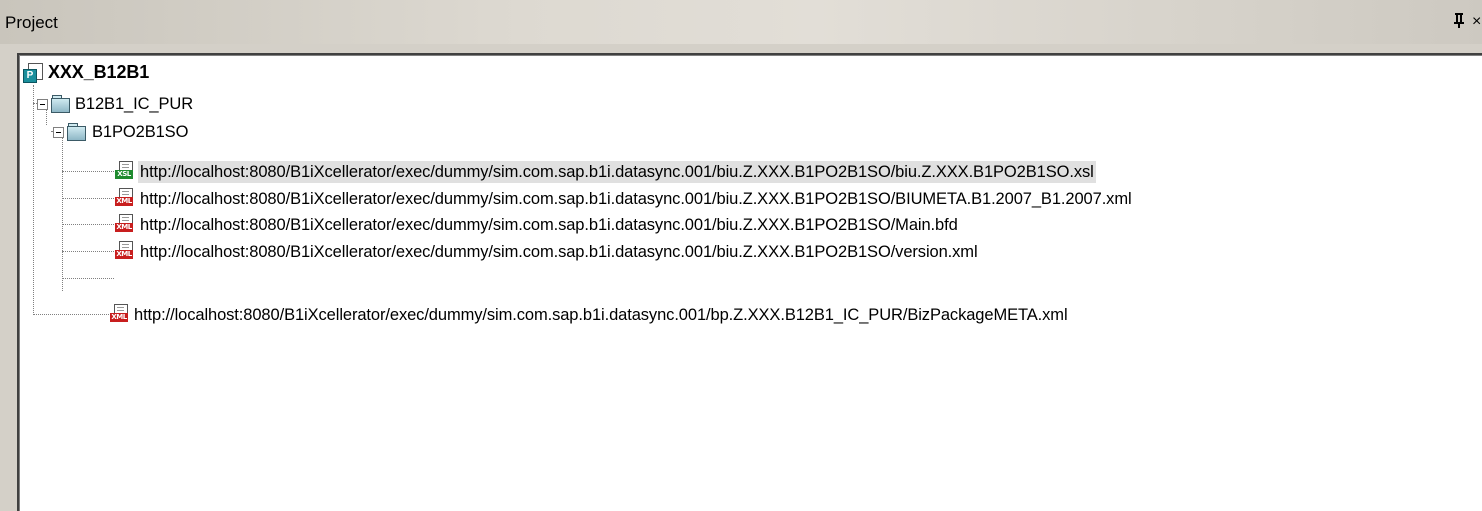  What do you see at coordinates (1476, 22) in the screenshot?
I see `close-icon: ×` at bounding box center [1476, 22].